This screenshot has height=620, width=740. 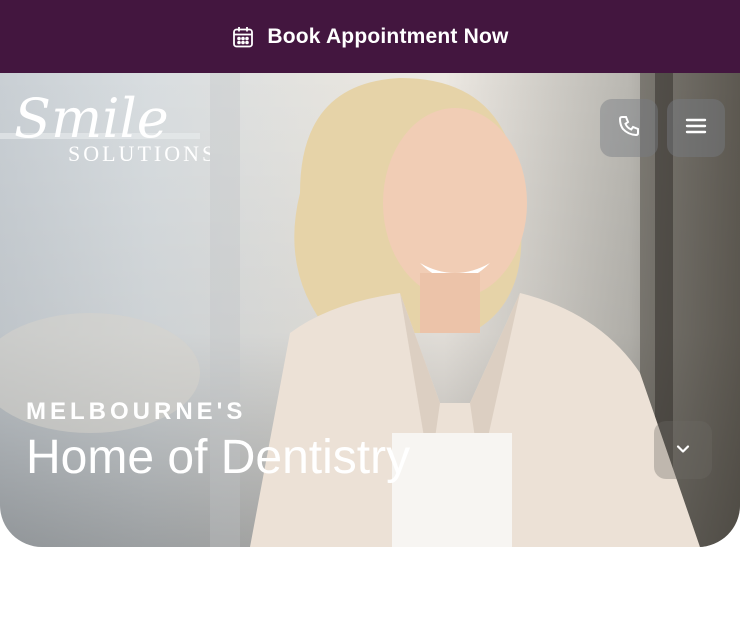 I want to click on call-button, so click(x=629, y=128).